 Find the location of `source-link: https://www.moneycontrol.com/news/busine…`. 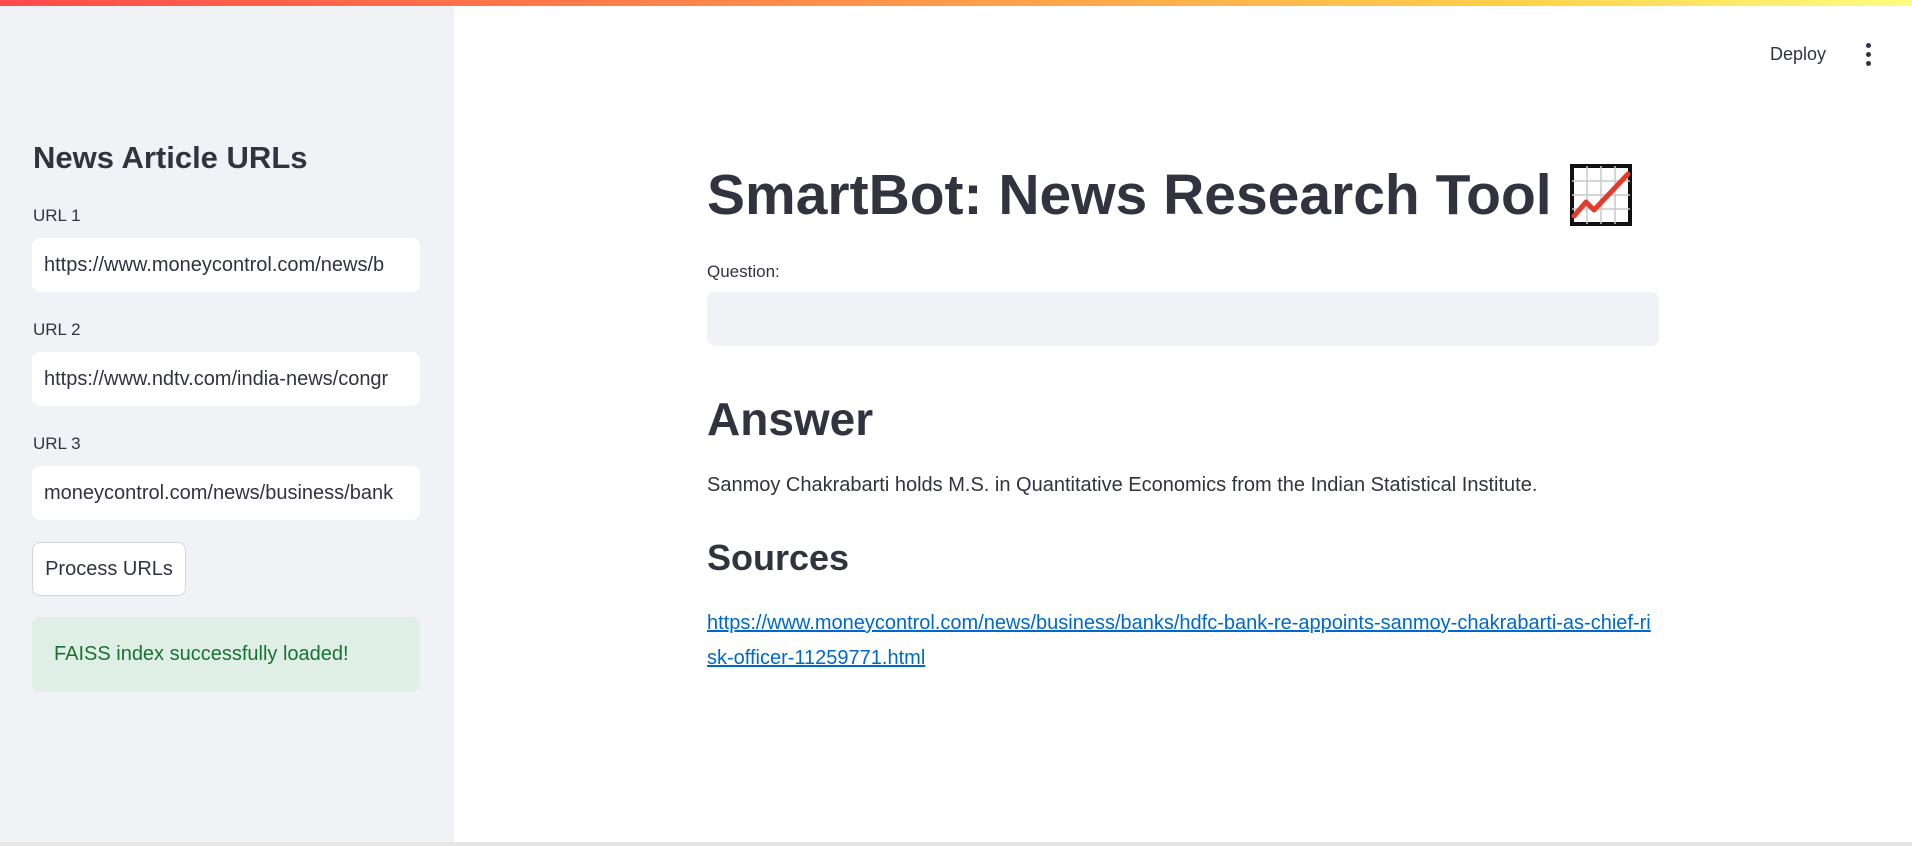

source-link: https://www.moneycontrol.com/news/busine… is located at coordinates (1182, 641).